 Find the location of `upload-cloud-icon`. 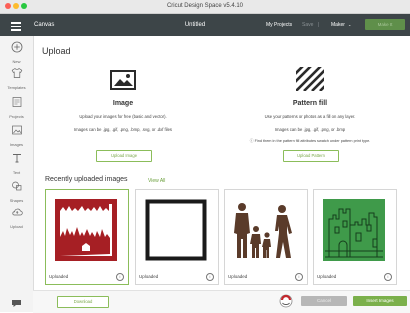

upload-cloud-icon is located at coordinates (17, 212).